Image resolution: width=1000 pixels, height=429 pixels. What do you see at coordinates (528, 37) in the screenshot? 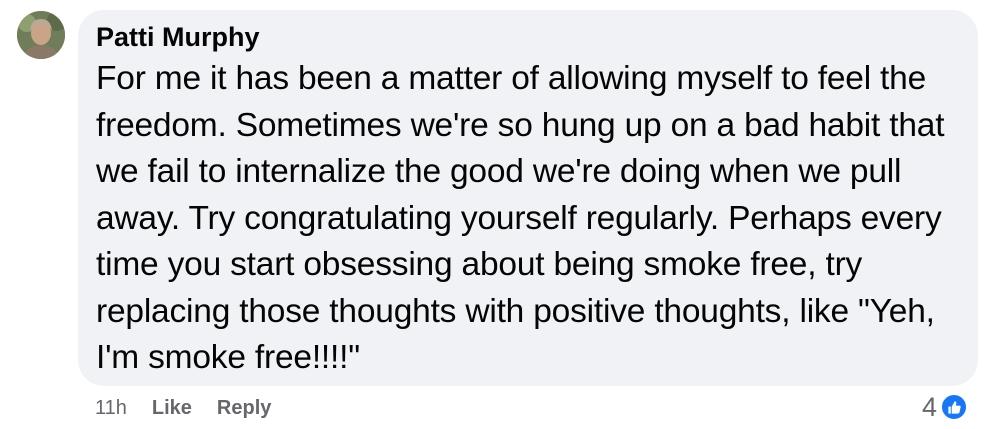
I see `author-name: Patti Murphy` at bounding box center [528, 37].